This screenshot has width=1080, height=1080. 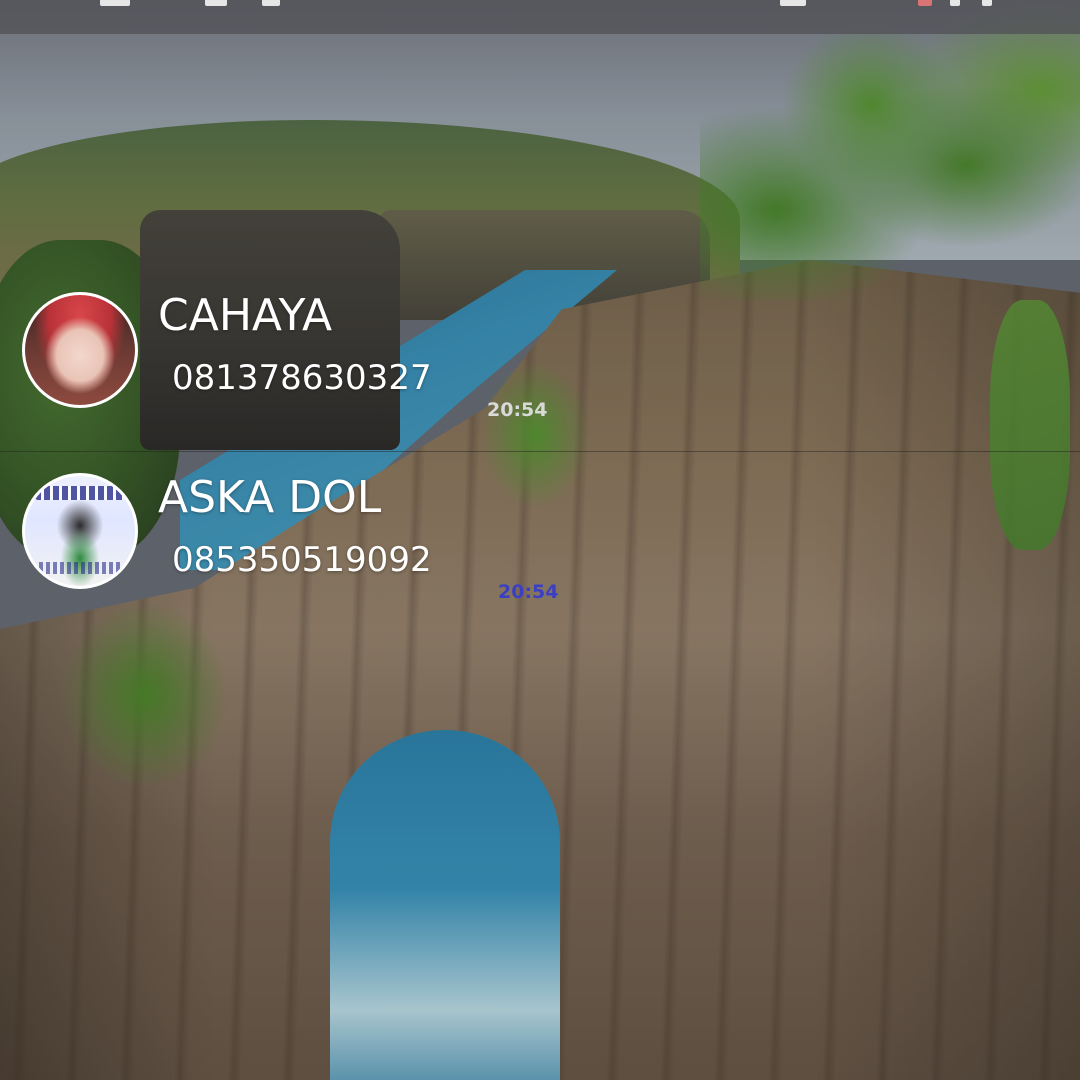 What do you see at coordinates (81, 568) in the screenshot?
I see `avatar-caption` at bounding box center [81, 568].